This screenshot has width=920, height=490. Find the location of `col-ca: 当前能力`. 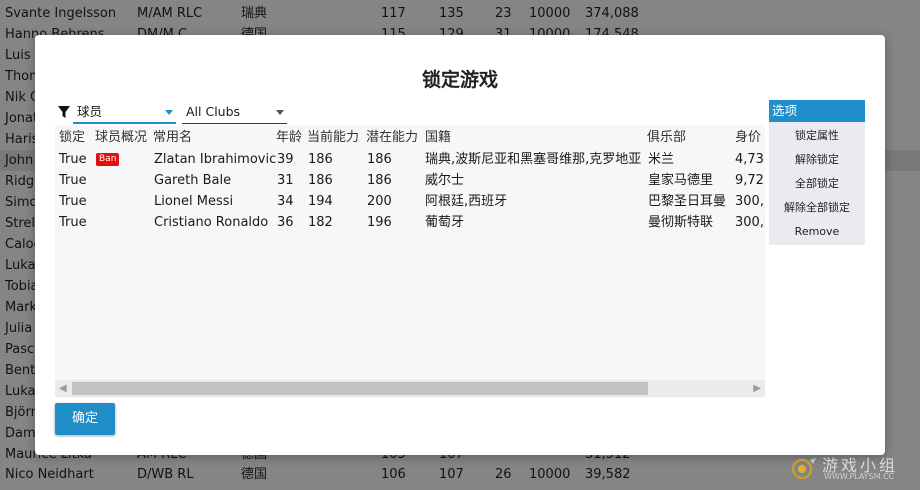

col-ca: 当前能力 is located at coordinates (333, 137).